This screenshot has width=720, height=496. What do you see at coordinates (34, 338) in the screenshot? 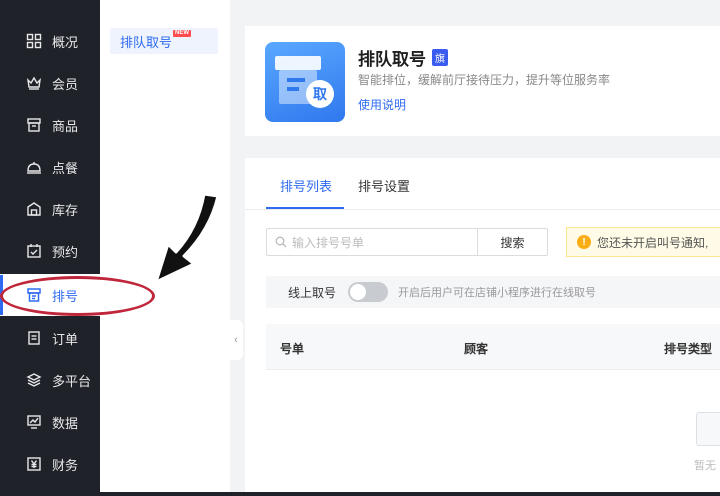
I see `order-list-icon` at bounding box center [34, 338].